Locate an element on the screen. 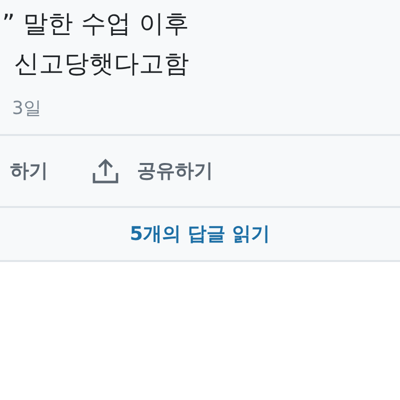  tweet-text: ” 말한 수업 이후 is located at coordinates (95, 24).